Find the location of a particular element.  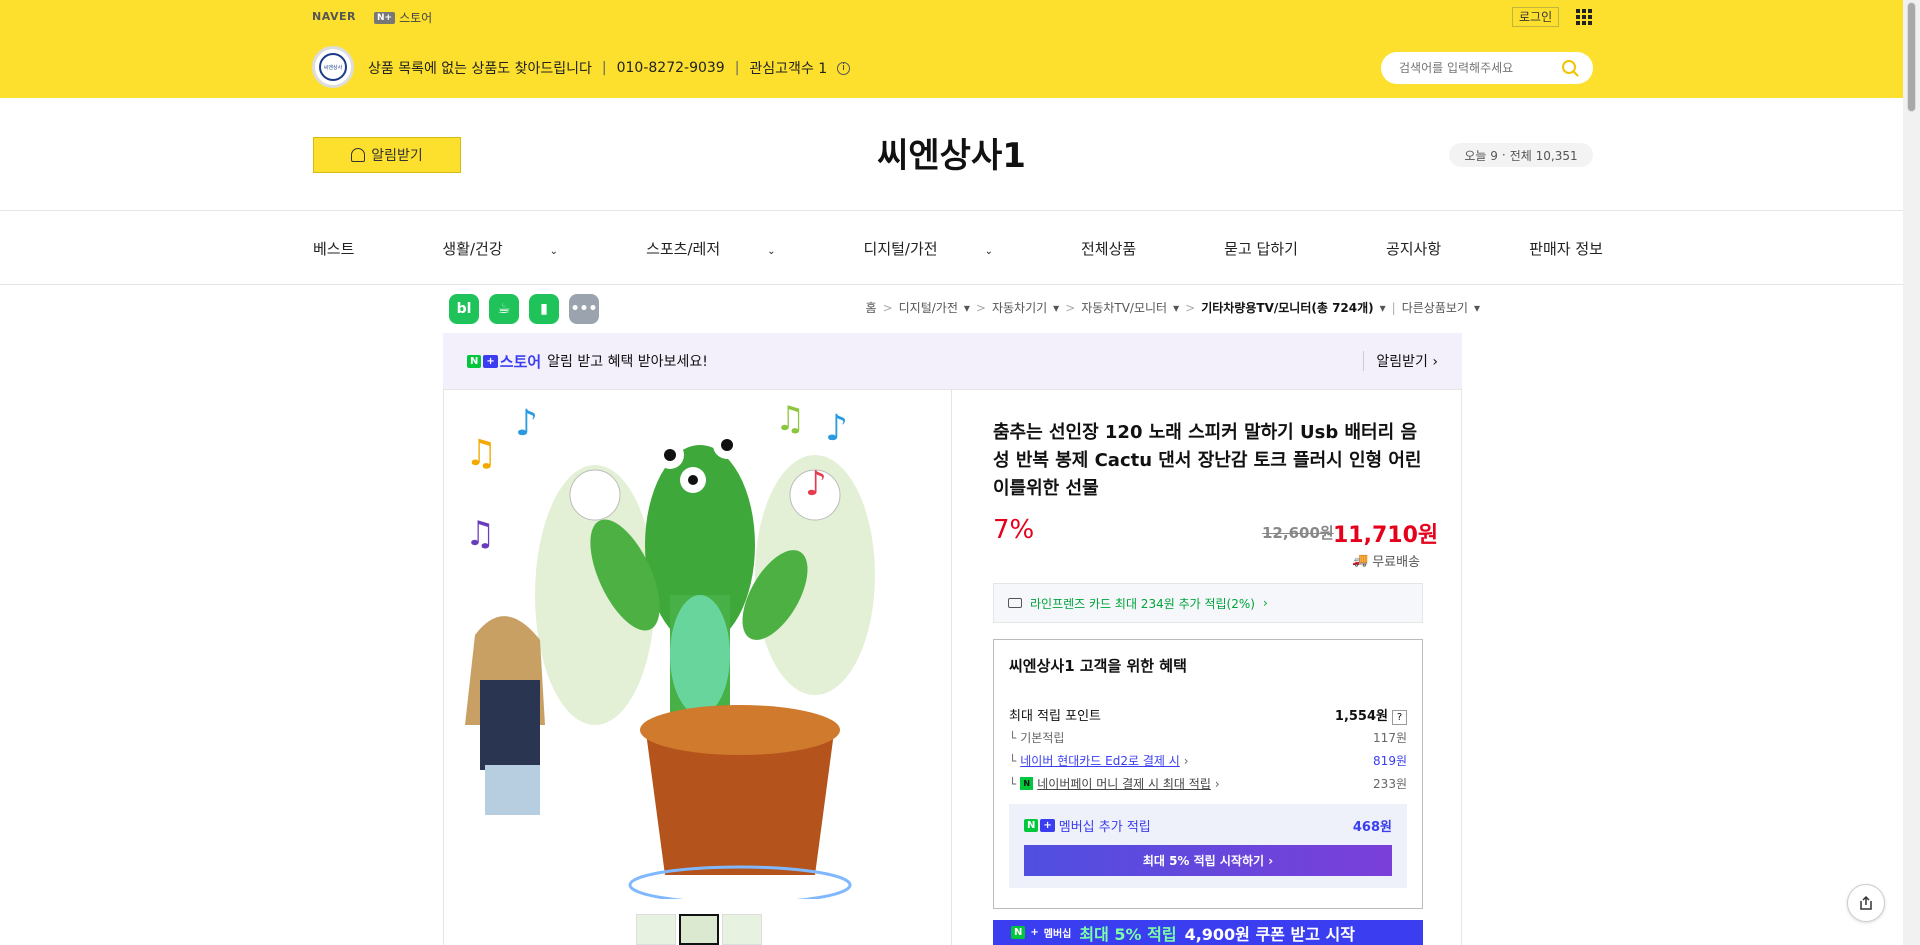

visitor-today: 오늘 9 is located at coordinates (1481, 155).